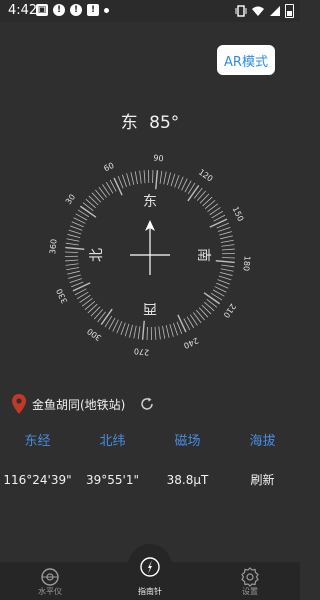  I want to click on nav-item-compass: 指南针, so click(150, 578).